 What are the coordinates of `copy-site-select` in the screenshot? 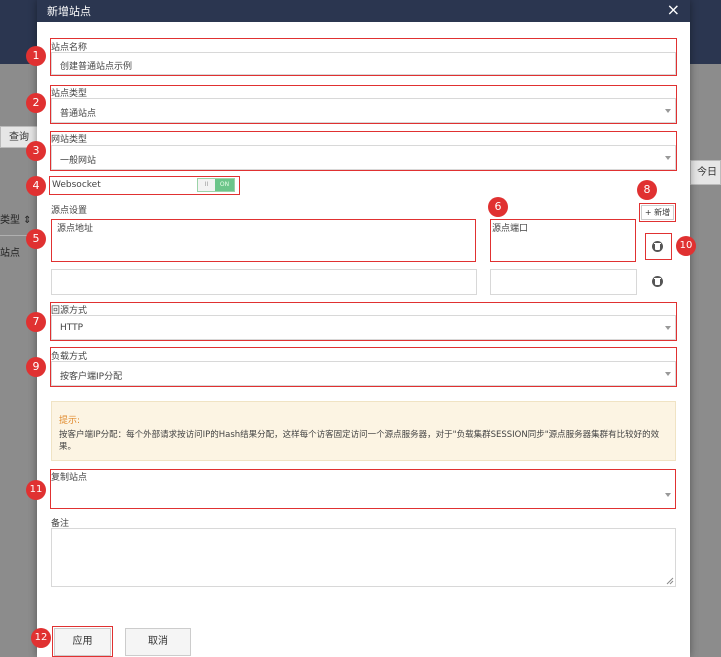 It's located at (363, 495).